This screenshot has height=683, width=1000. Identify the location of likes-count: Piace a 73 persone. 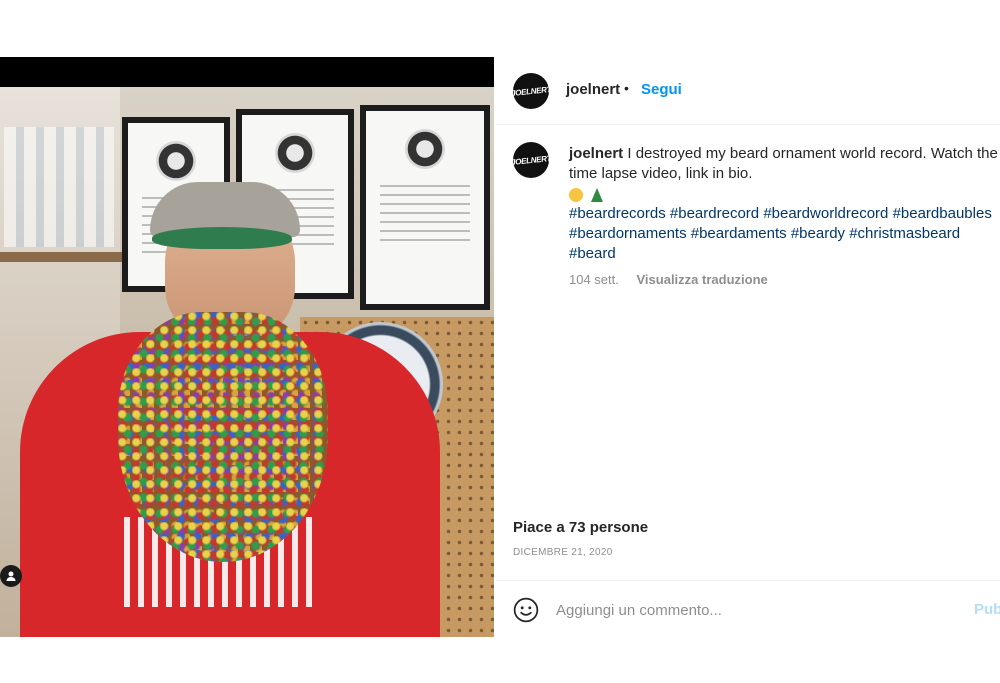
(580, 527).